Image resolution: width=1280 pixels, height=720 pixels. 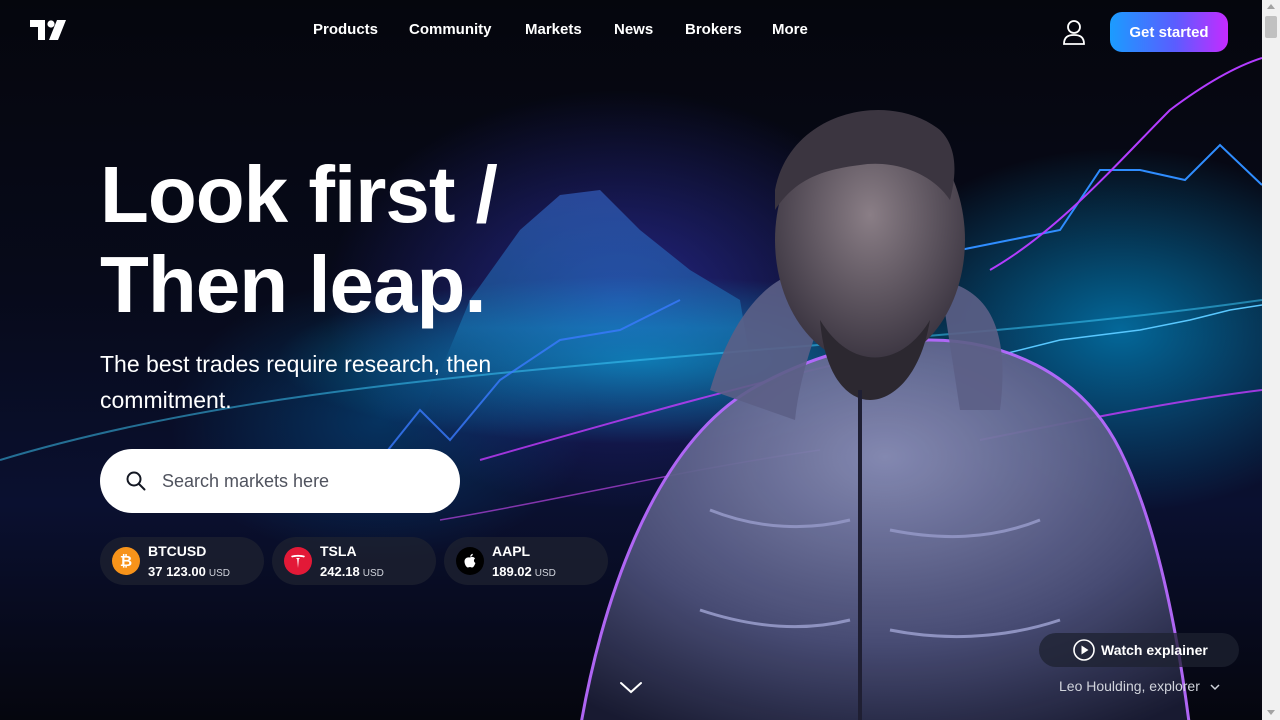 What do you see at coordinates (189, 571) in the screenshot?
I see `ticker-price: 37 123.00 USD` at bounding box center [189, 571].